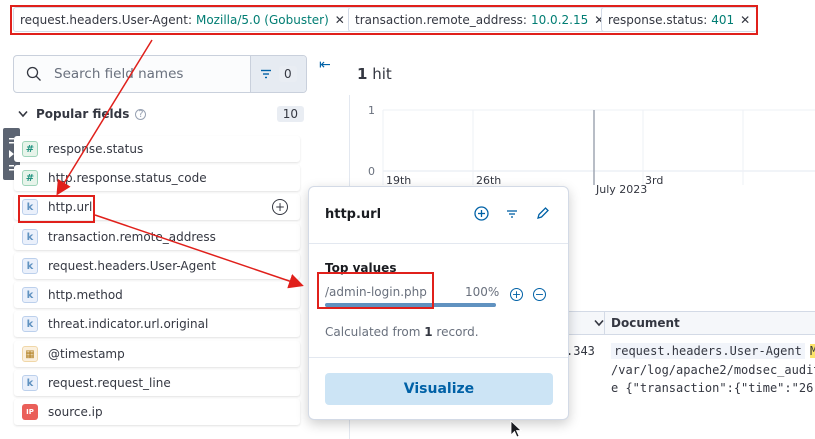  Describe the element at coordinates (149, 74) in the screenshot. I see `search-input` at that location.